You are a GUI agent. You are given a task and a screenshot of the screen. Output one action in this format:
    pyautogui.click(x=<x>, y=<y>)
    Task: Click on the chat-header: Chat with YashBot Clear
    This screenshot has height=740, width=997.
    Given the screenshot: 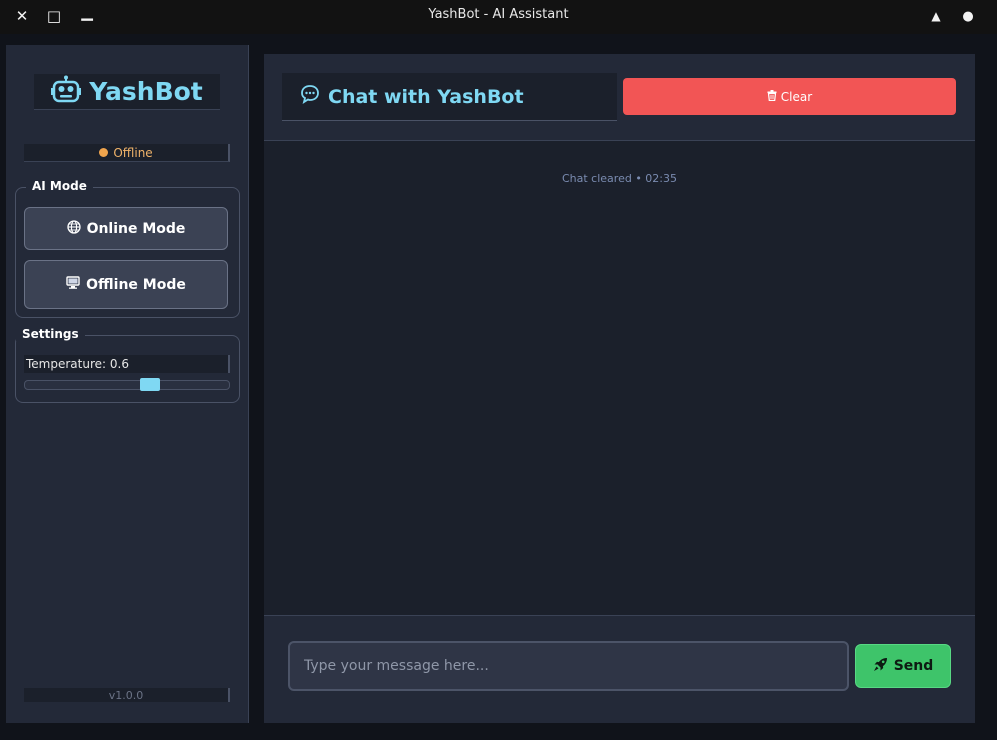 What is the action you would take?
    pyautogui.click(x=619, y=97)
    